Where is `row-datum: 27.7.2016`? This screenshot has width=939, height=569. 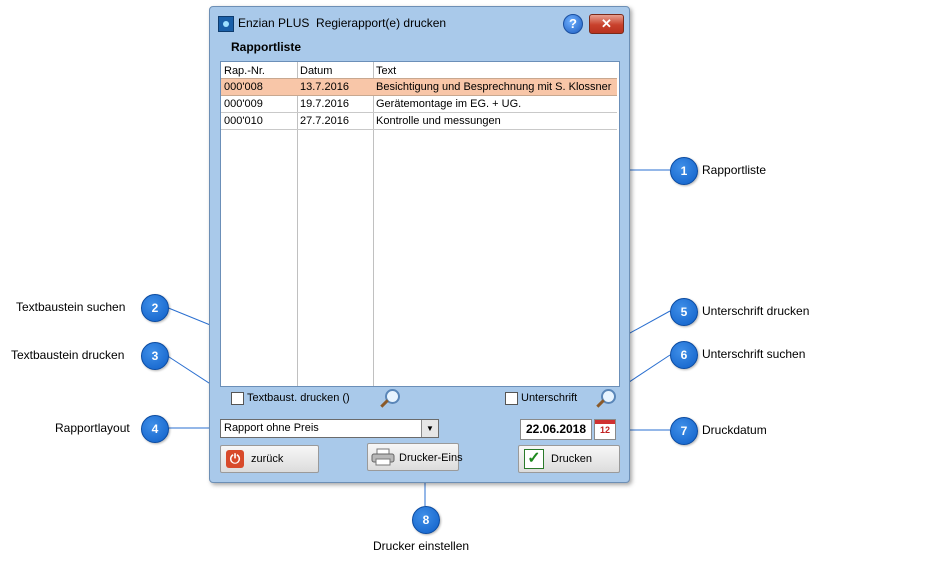
row-datum: 27.7.2016 is located at coordinates (324, 121).